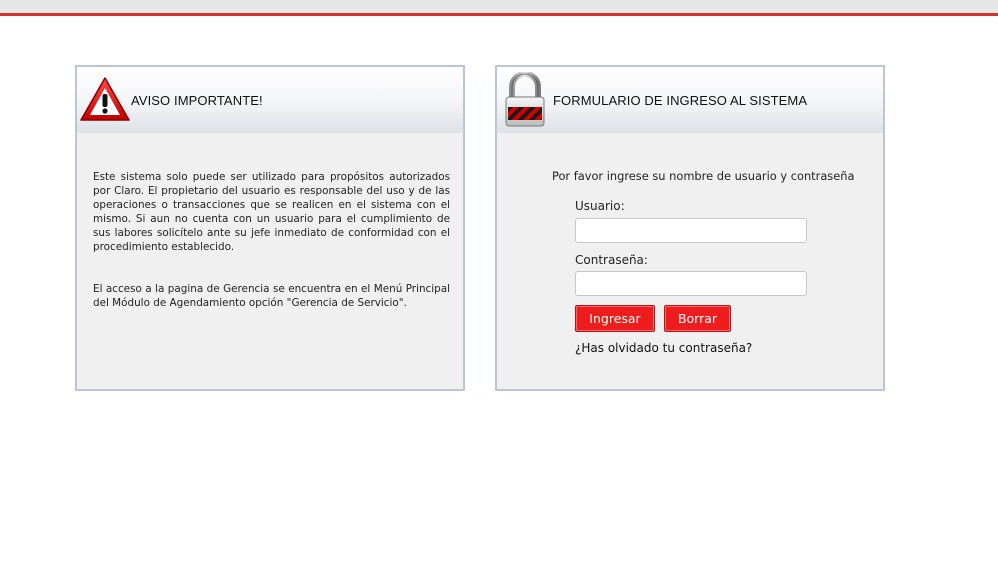 The height and width of the screenshot is (584, 998). I want to click on top-bar, so click(499, 8).